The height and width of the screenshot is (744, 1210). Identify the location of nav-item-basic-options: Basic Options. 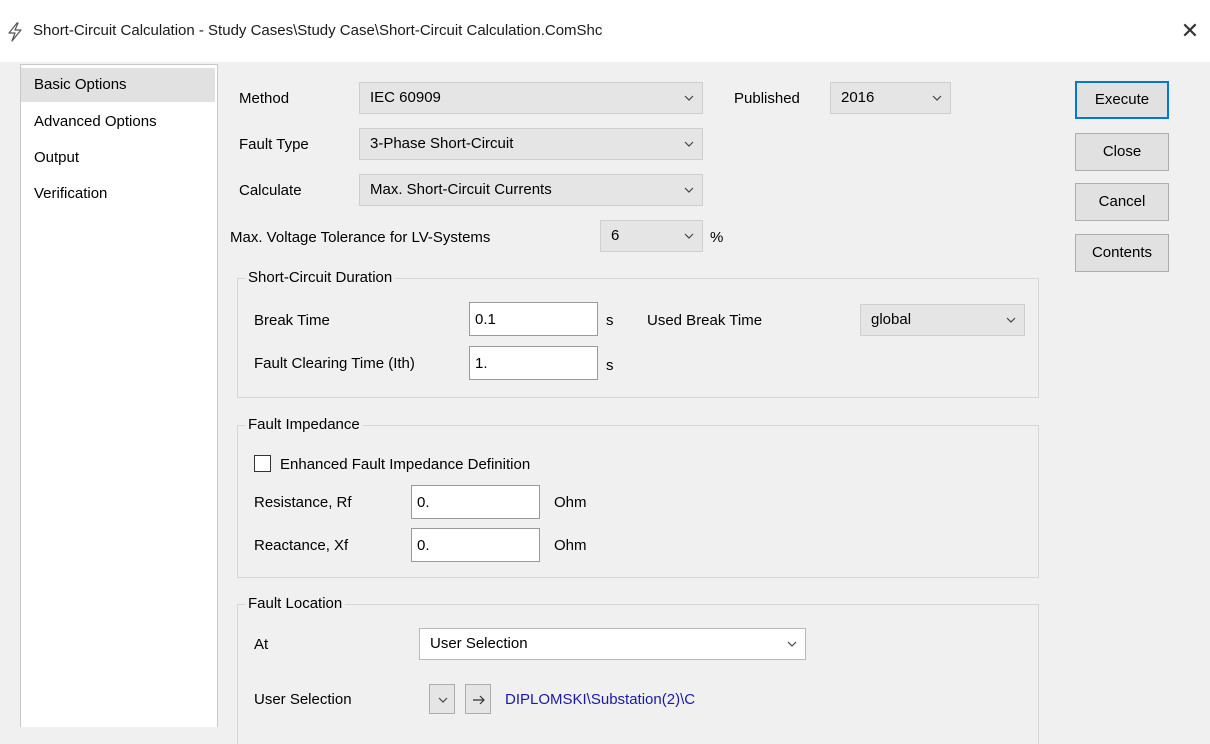
(118, 85).